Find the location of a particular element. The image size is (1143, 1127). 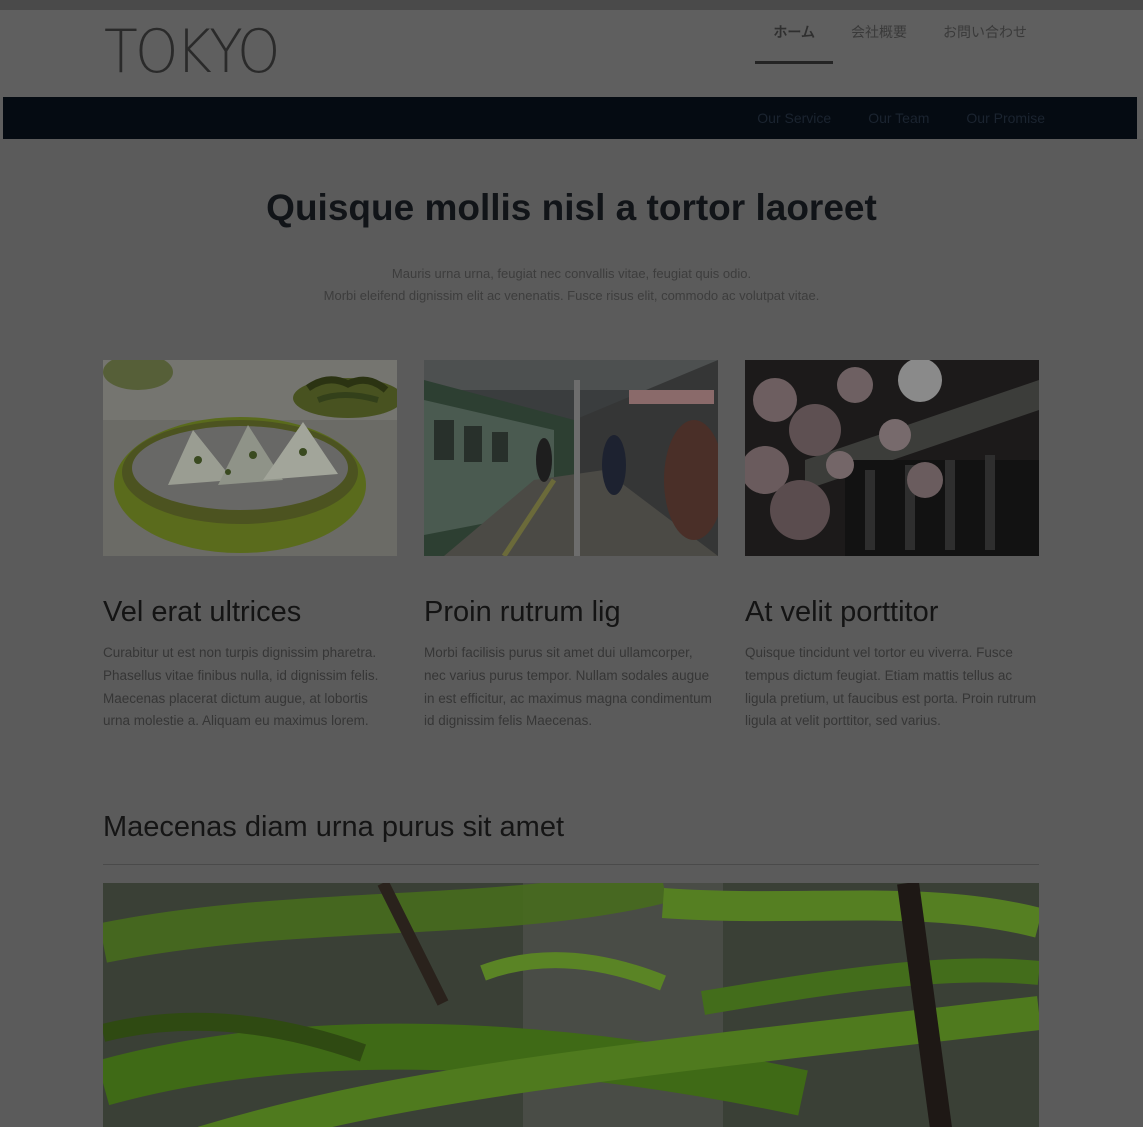

main-nav: ホーム 会社概要 お問い合わせ is located at coordinates (900, 43).